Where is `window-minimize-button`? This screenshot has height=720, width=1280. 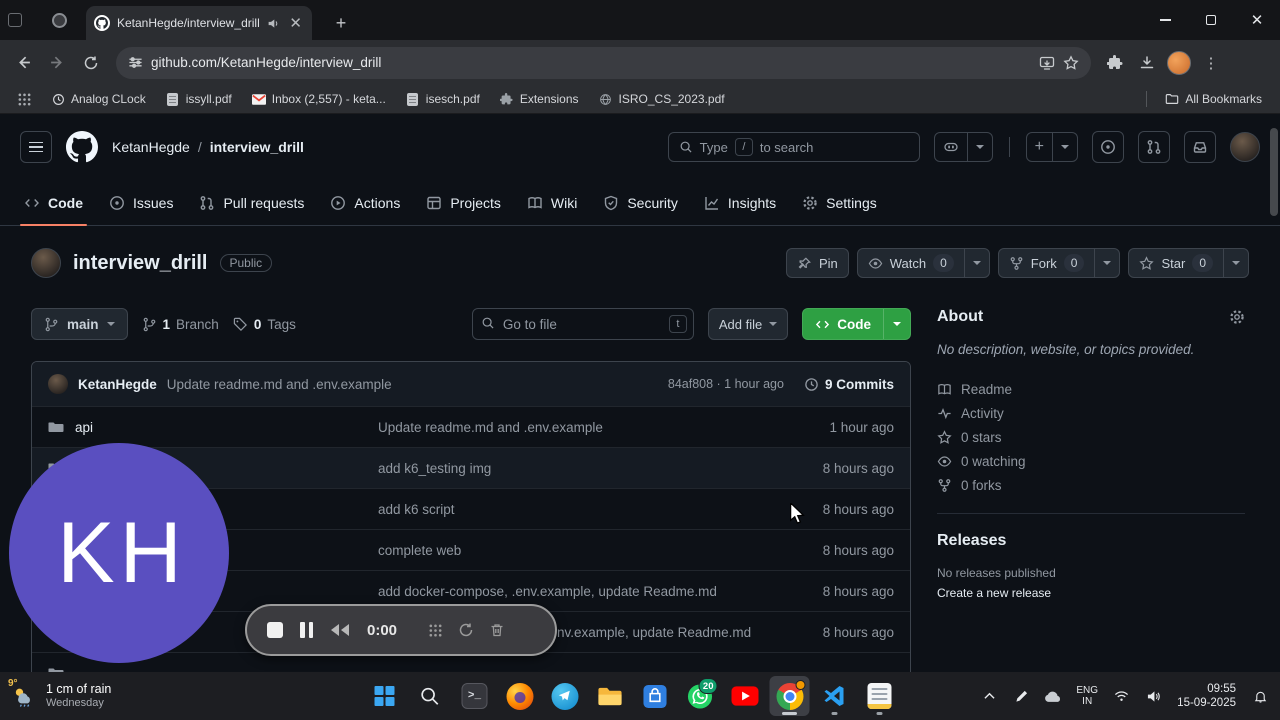 window-minimize-button is located at coordinates (1165, 20).